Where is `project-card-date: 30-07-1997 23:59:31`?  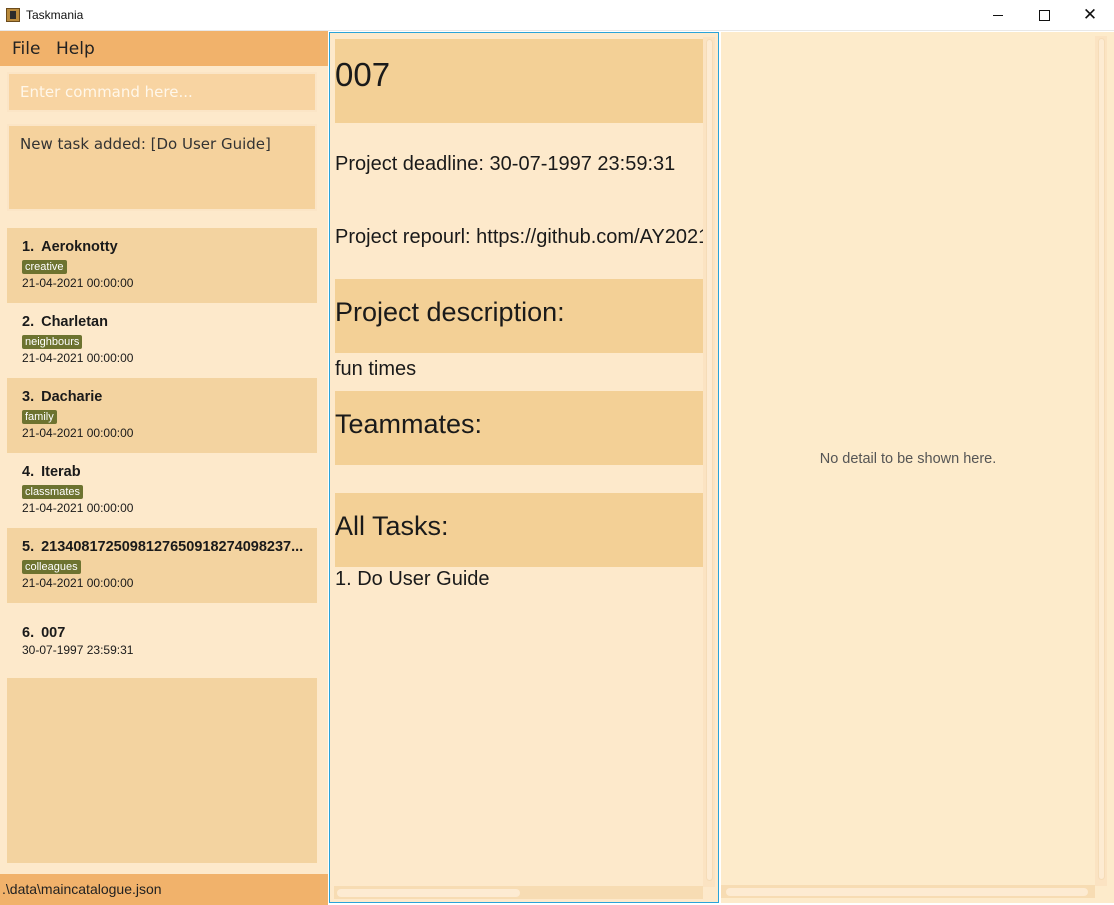 project-card-date: 30-07-1997 23:59:31 is located at coordinates (78, 650).